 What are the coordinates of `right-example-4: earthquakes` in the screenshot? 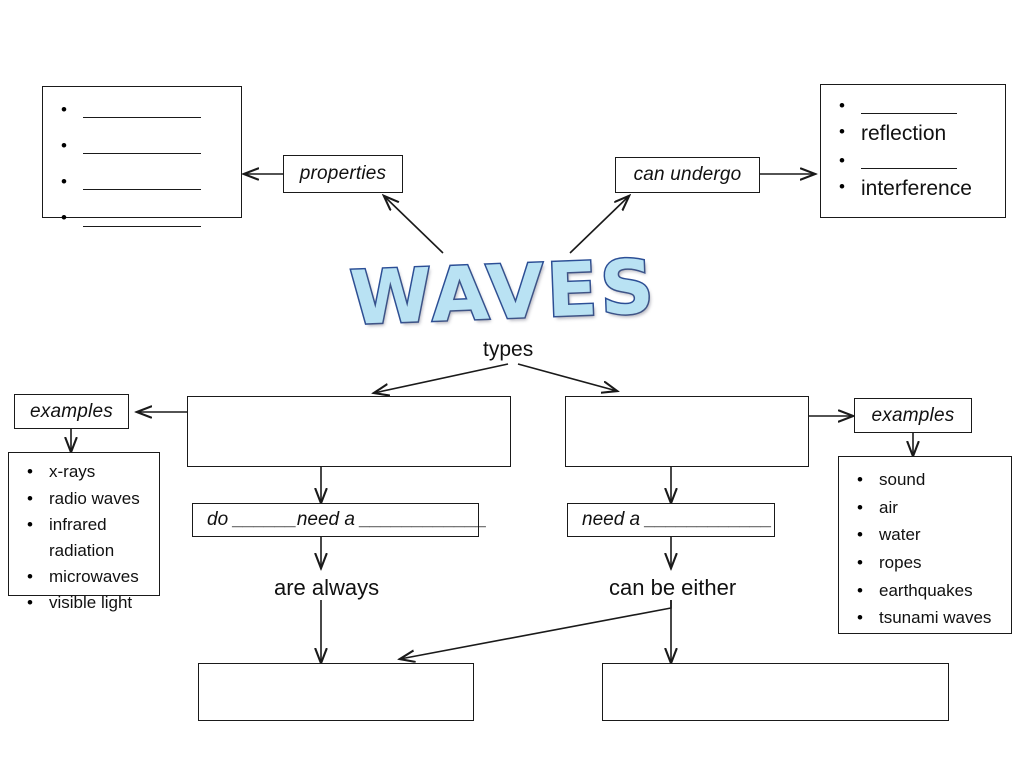 It's located at (926, 590).